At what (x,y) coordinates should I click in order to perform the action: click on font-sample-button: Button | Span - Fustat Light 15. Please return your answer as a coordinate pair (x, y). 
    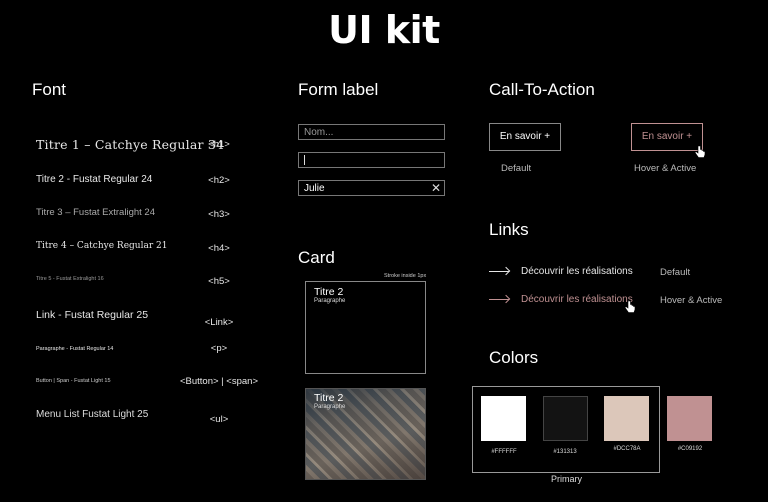
    Looking at the image, I should click on (73, 381).